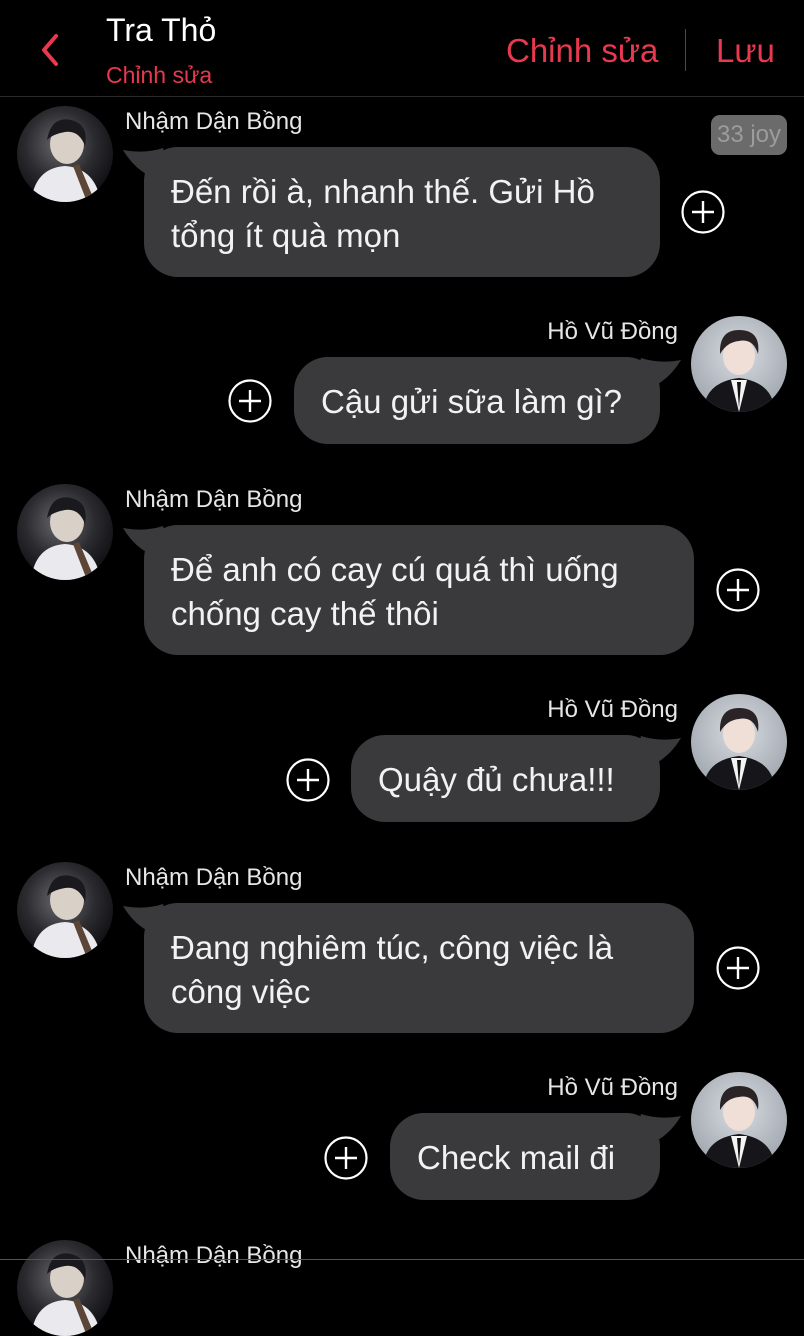  What do you see at coordinates (419, 968) in the screenshot?
I see `message-bubble: Đang nghiêm túc, công việc là công việc` at bounding box center [419, 968].